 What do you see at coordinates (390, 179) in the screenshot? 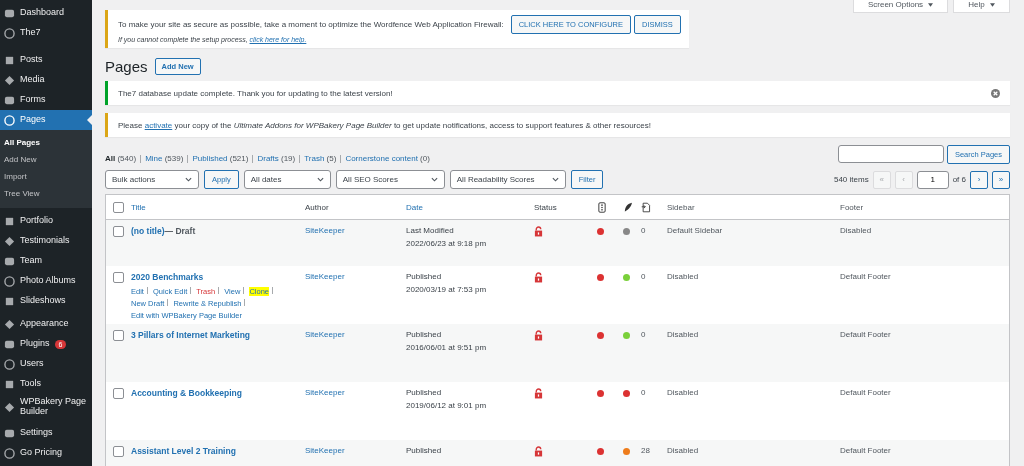
I see `filter-dropdown: All SEO Scores` at bounding box center [390, 179].